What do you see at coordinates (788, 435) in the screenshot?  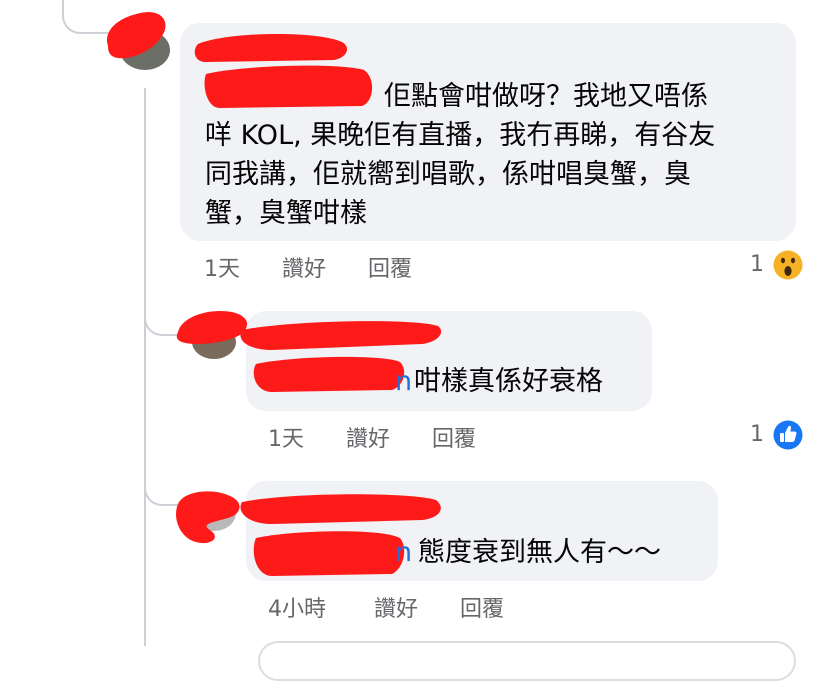 I see `like-icon` at bounding box center [788, 435].